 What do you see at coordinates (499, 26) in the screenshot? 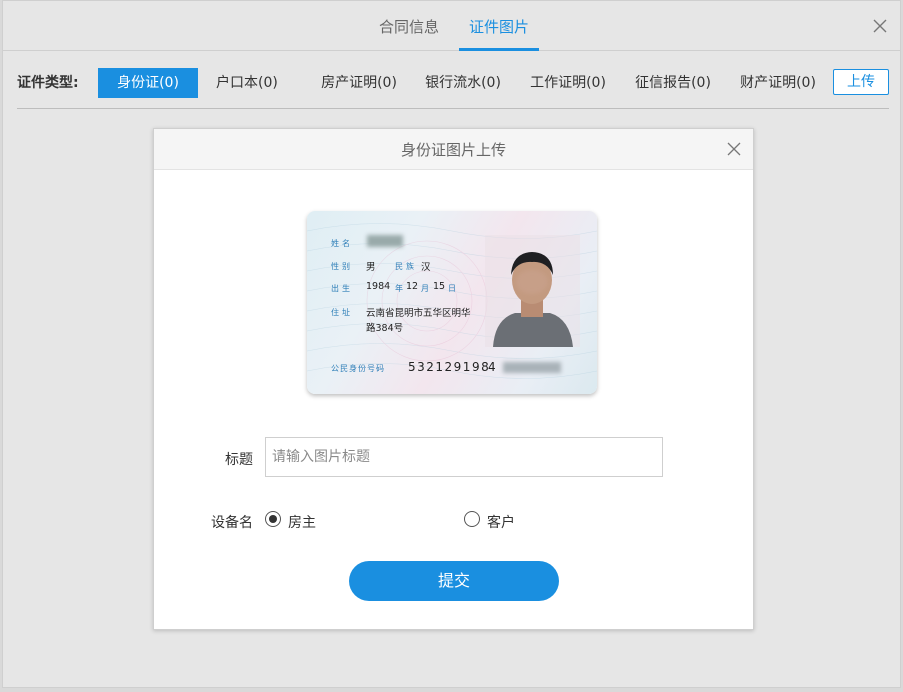
I see `tab-id-images: 证件图片` at bounding box center [499, 26].